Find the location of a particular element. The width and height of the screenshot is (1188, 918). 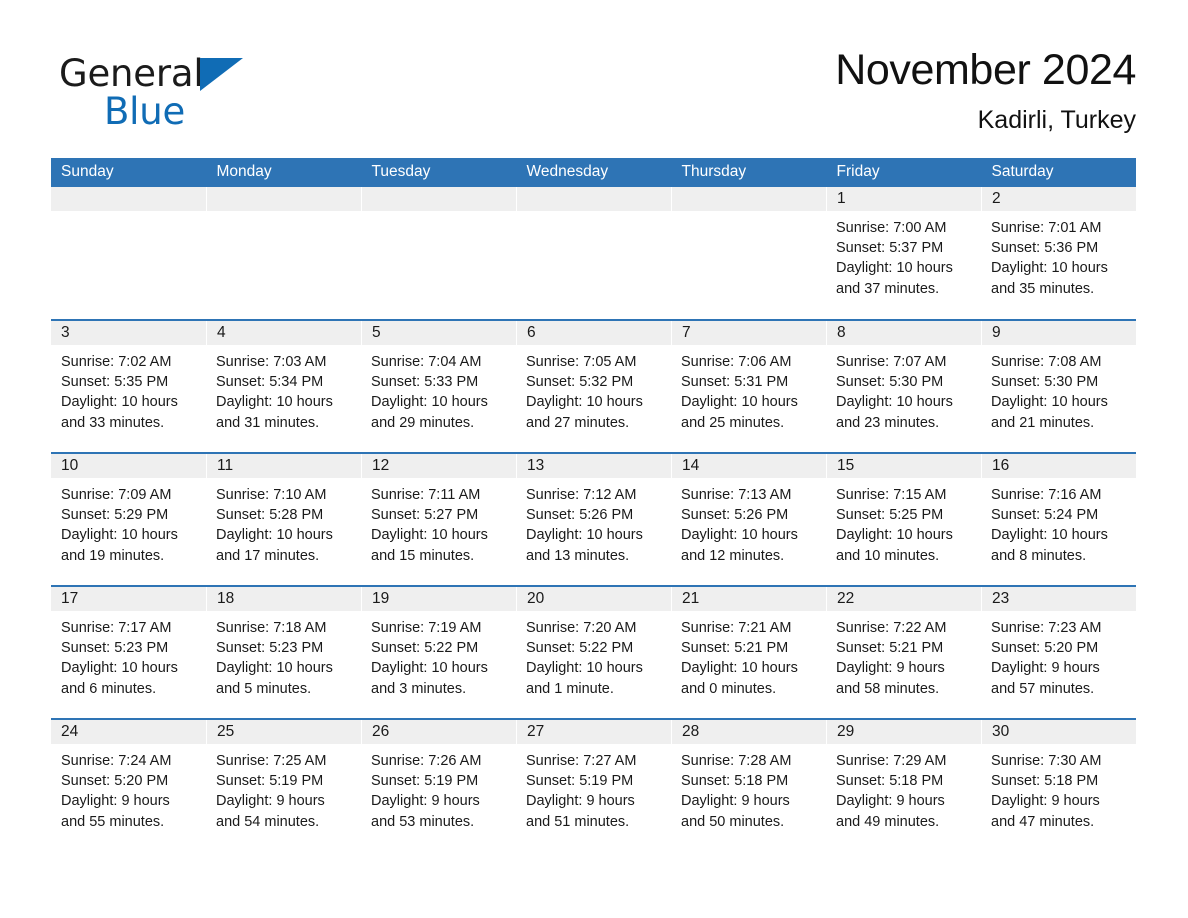

day-number: 18 is located at coordinates (283, 599).